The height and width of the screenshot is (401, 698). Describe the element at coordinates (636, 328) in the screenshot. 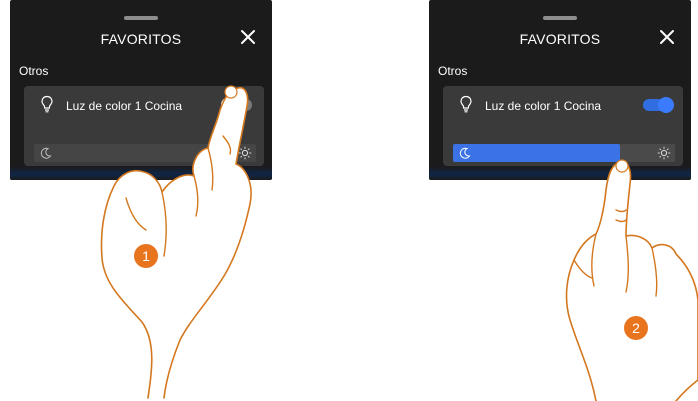

I see `step-badge-2: 2` at that location.